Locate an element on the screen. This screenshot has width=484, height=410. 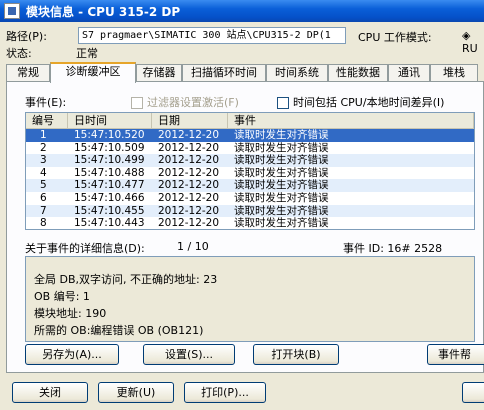
state-value: 正常 is located at coordinates (87, 53).